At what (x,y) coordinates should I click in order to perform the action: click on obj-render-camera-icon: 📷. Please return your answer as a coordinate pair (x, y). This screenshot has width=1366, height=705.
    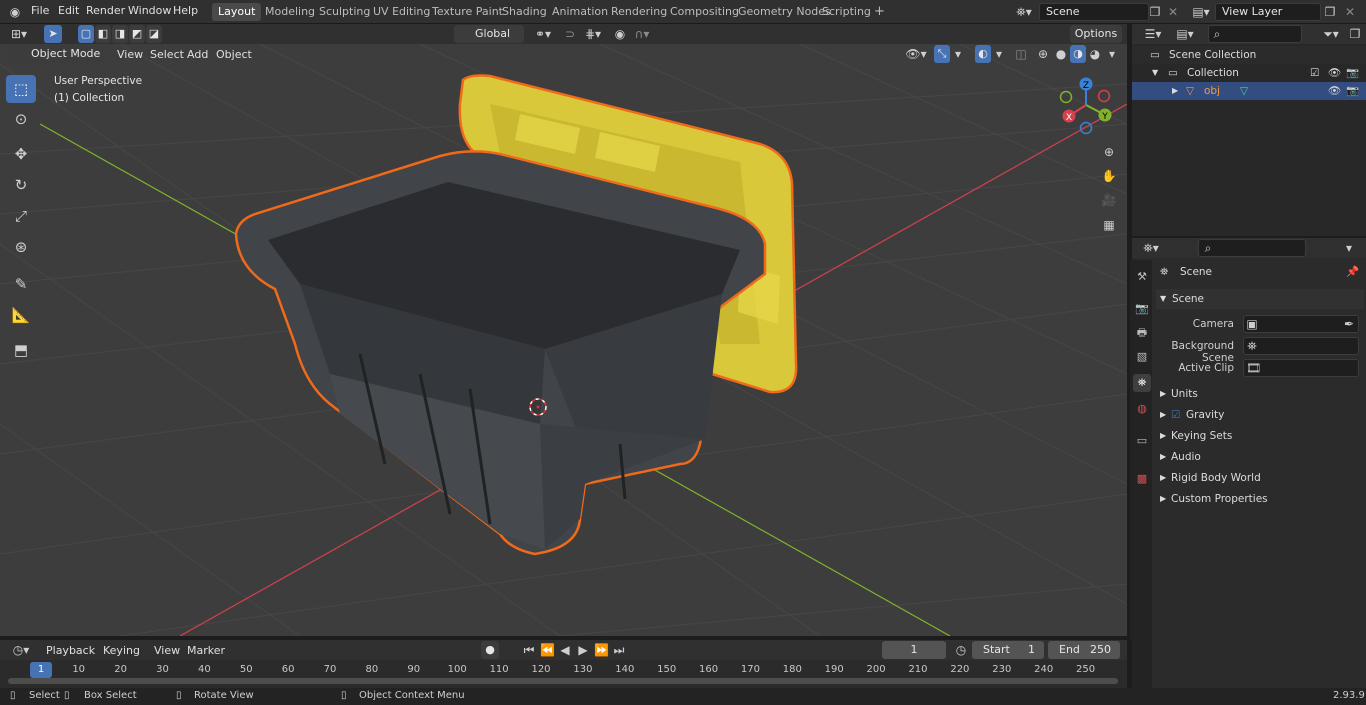
    Looking at the image, I should click on (1352, 91).